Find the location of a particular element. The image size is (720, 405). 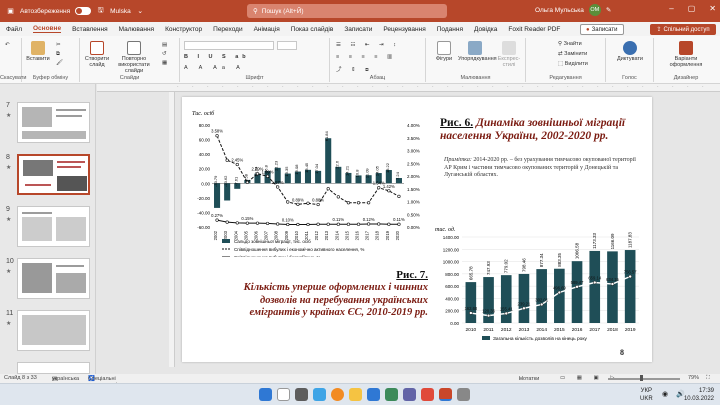

zoom-thumb is located at coordinates (641, 378).